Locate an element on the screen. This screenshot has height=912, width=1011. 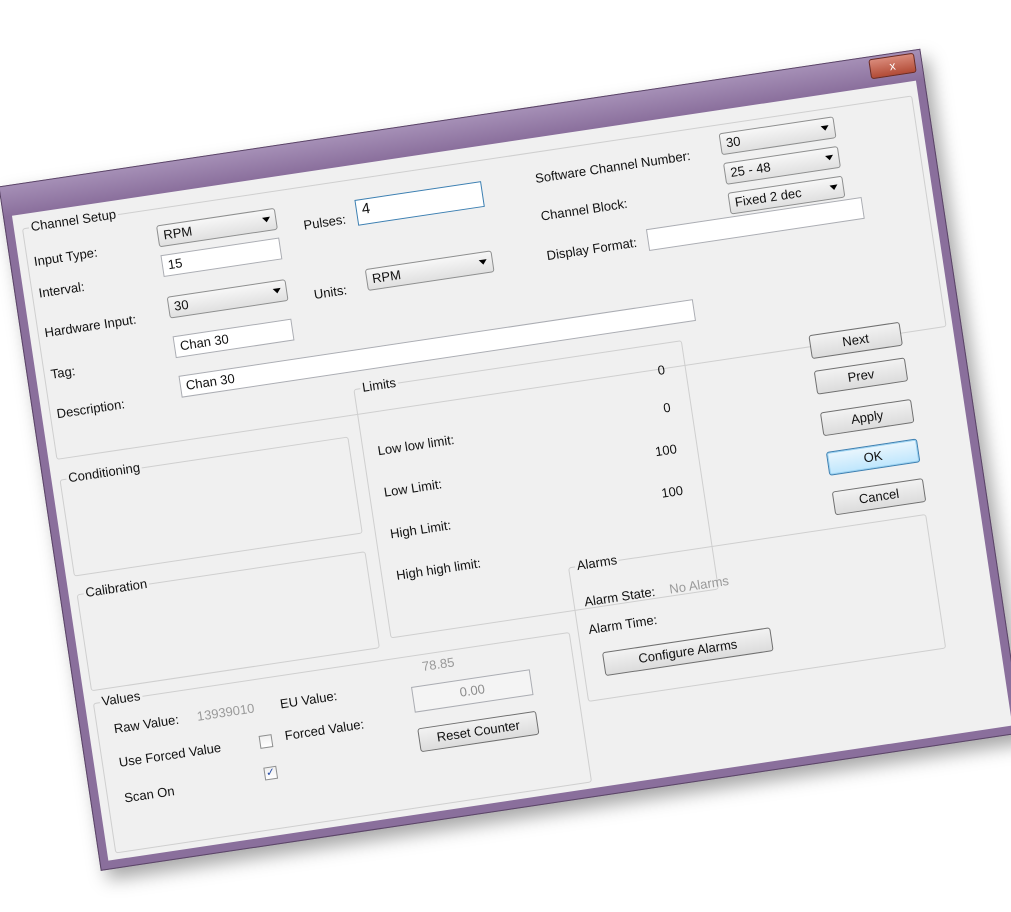
interval-label: Interval: is located at coordinates (61, 289).